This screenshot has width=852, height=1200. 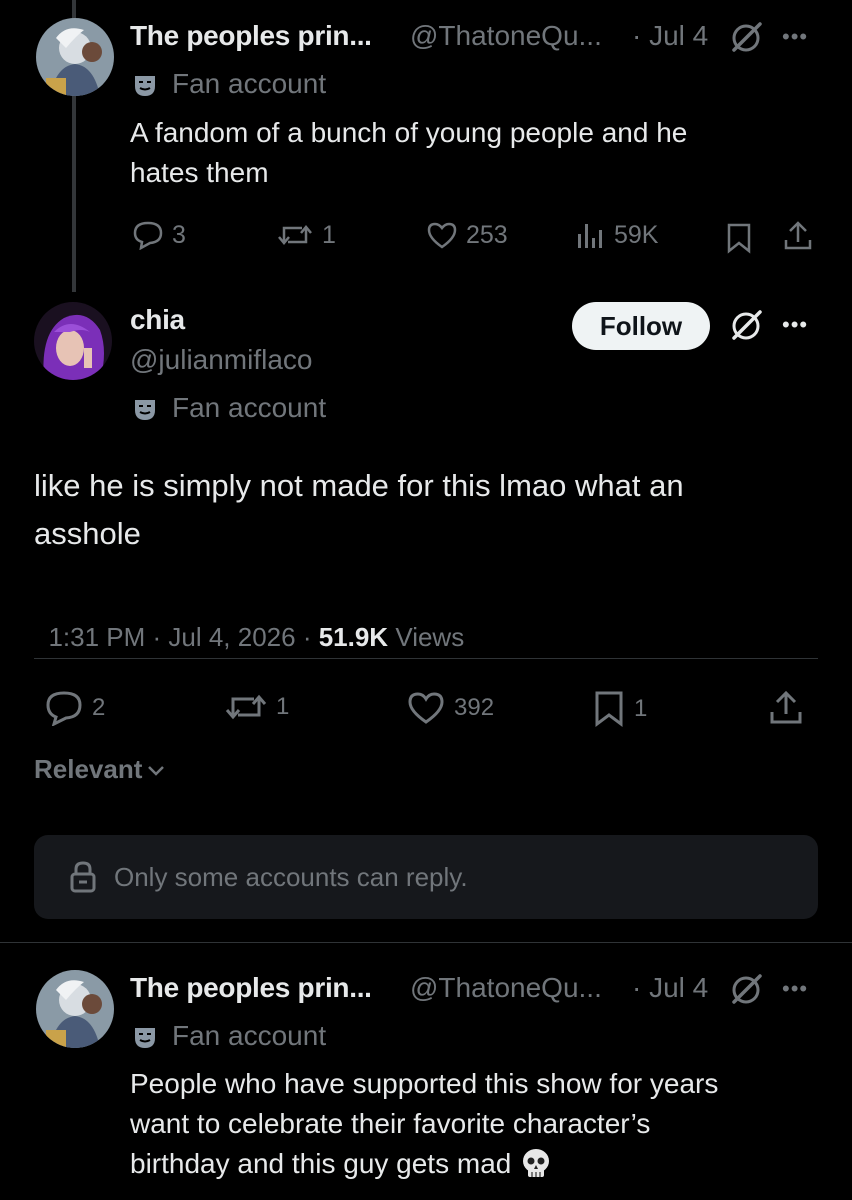 What do you see at coordinates (450, 708) in the screenshot?
I see `like-button: 392` at bounding box center [450, 708].